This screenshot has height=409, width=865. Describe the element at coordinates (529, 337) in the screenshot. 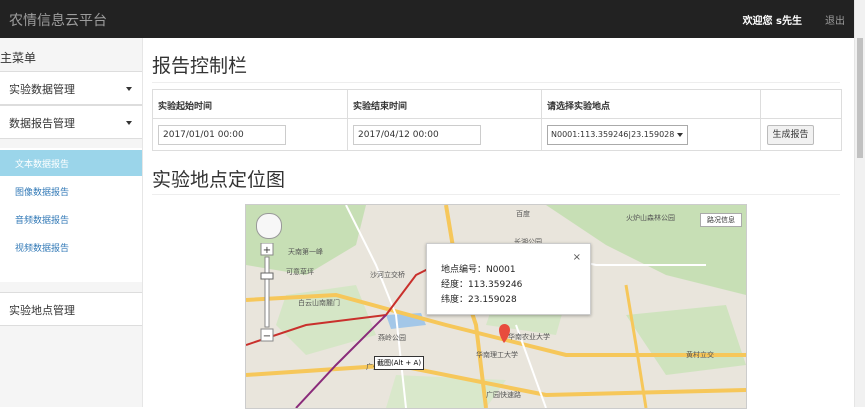

I see `map-label: 华南农业大学` at that location.